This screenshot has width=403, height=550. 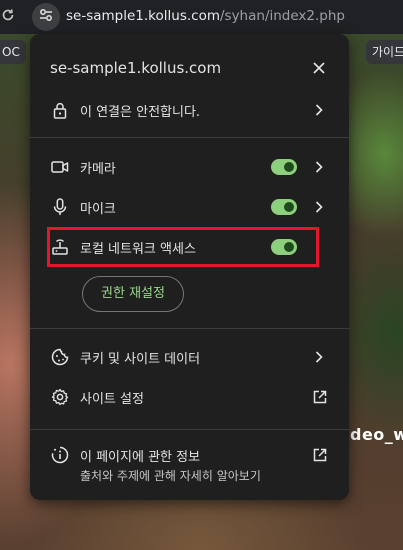 I want to click on connection-label: 이 연결은 안전합니다., so click(x=140, y=112).